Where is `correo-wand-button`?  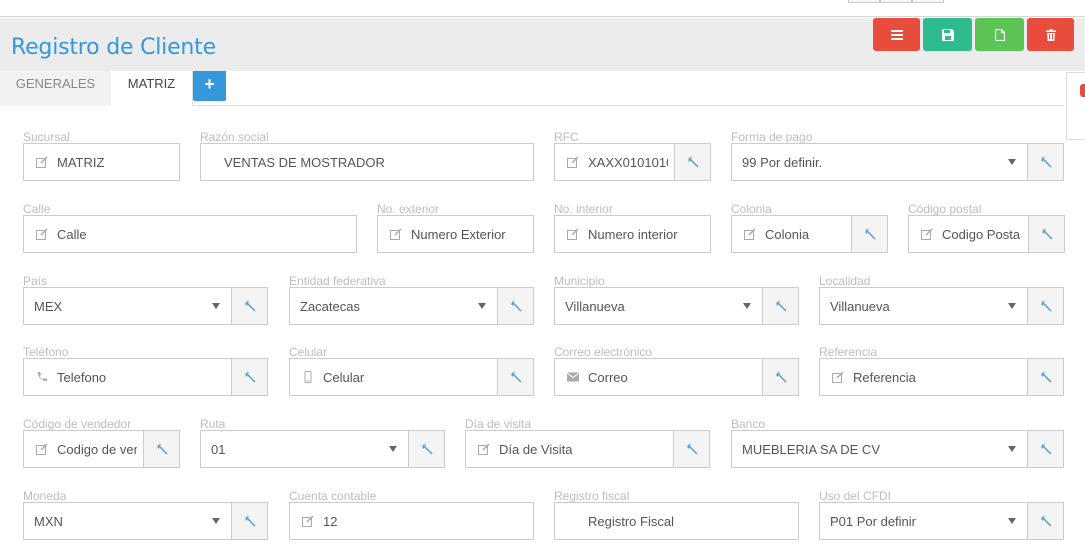
correo-wand-button is located at coordinates (780, 377).